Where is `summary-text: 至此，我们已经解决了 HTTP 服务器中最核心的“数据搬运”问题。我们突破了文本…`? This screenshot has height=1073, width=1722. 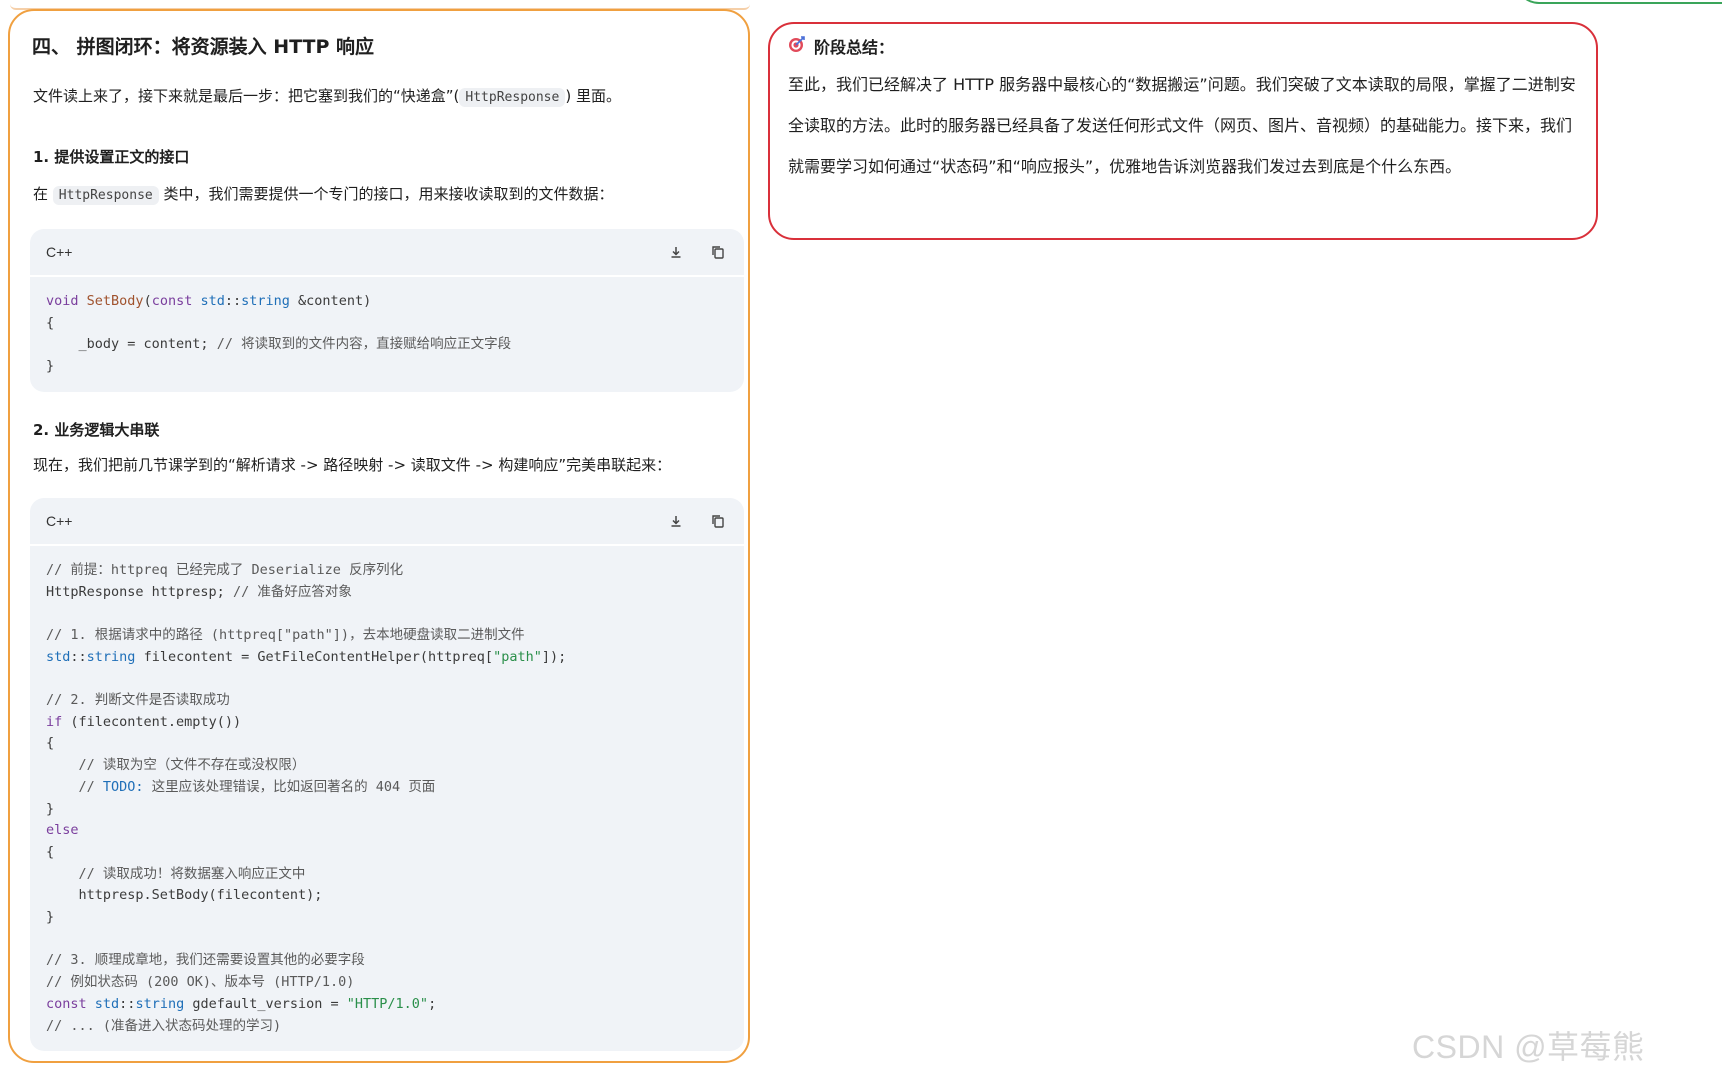 summary-text: 至此，我们已经解决了 HTTP 服务器中最核心的“数据搬运”问题。我们突破了文本… is located at coordinates (1182, 125).